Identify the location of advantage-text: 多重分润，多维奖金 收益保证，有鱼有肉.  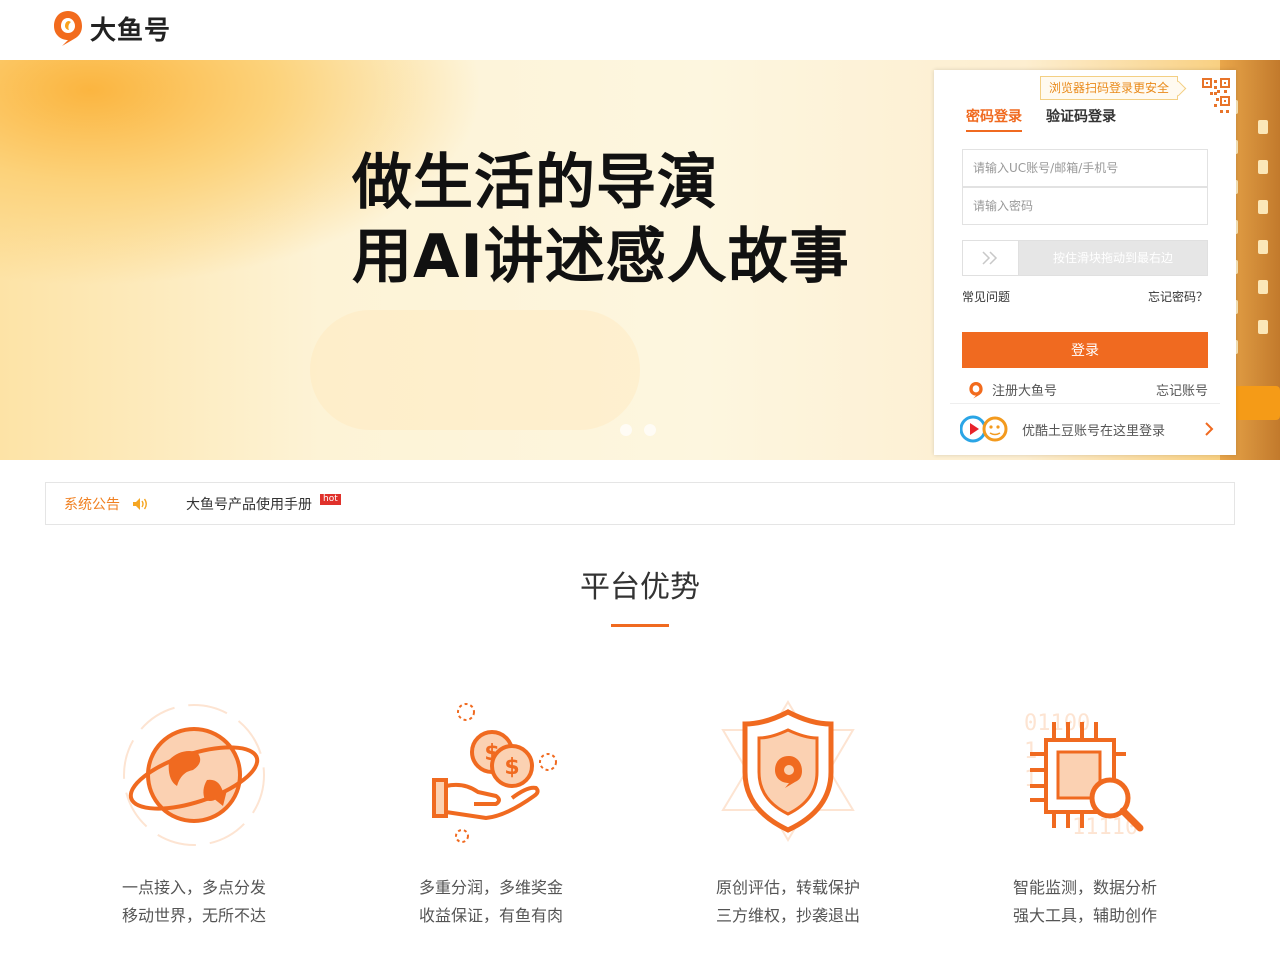
(491, 902).